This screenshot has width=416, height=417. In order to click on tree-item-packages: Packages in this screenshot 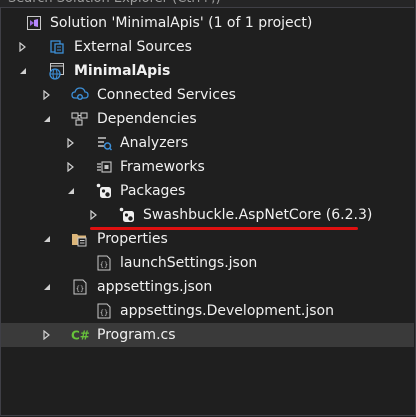, I will do `click(207, 191)`.